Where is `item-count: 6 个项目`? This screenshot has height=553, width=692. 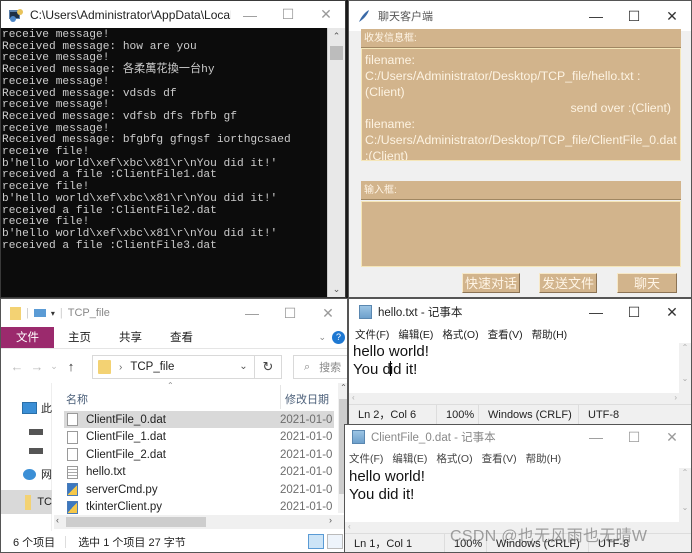
item-count: 6 个项目 is located at coordinates (34, 543).